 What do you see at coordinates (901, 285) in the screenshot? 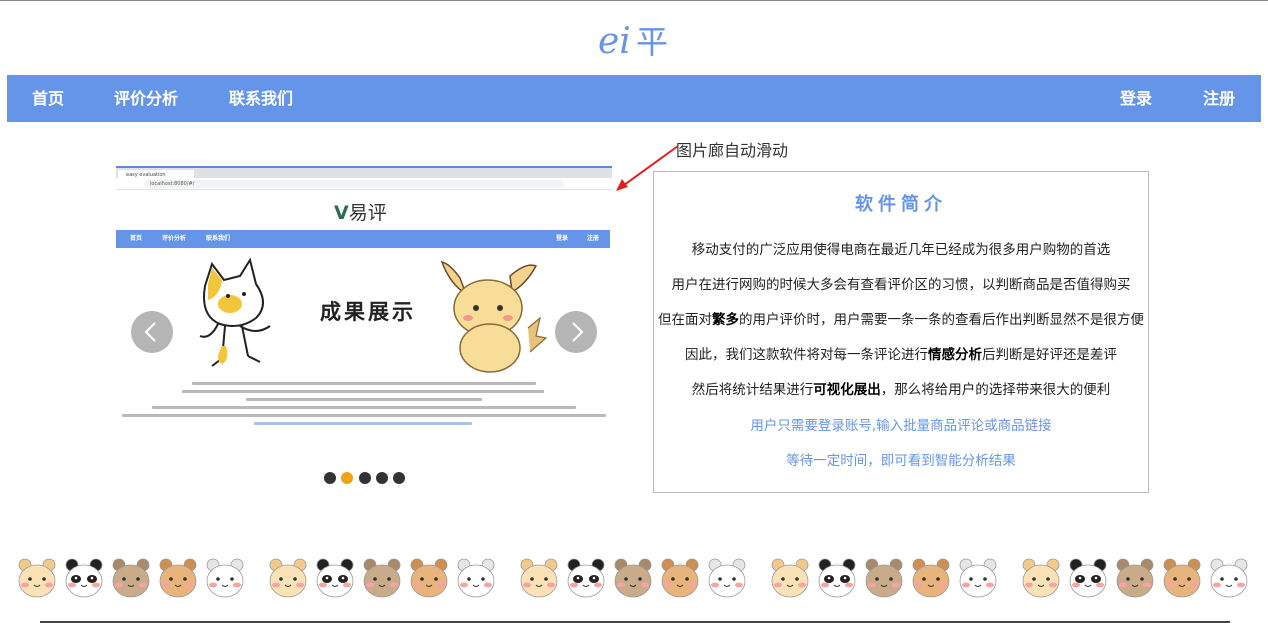
I see `intro-line-2: 用户在进行网购的时候大多会有查看评价区的习惯，以判断商品是否值得购买` at bounding box center [901, 285].